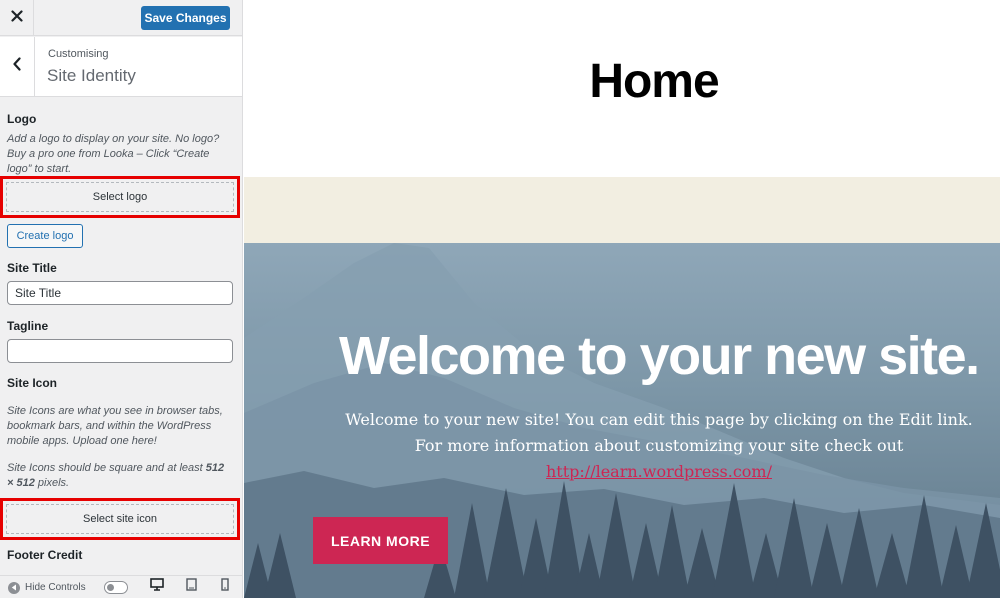 The height and width of the screenshot is (598, 1000). I want to click on learn-wordpress-link: http://learn.wordpress.com/, so click(659, 471).